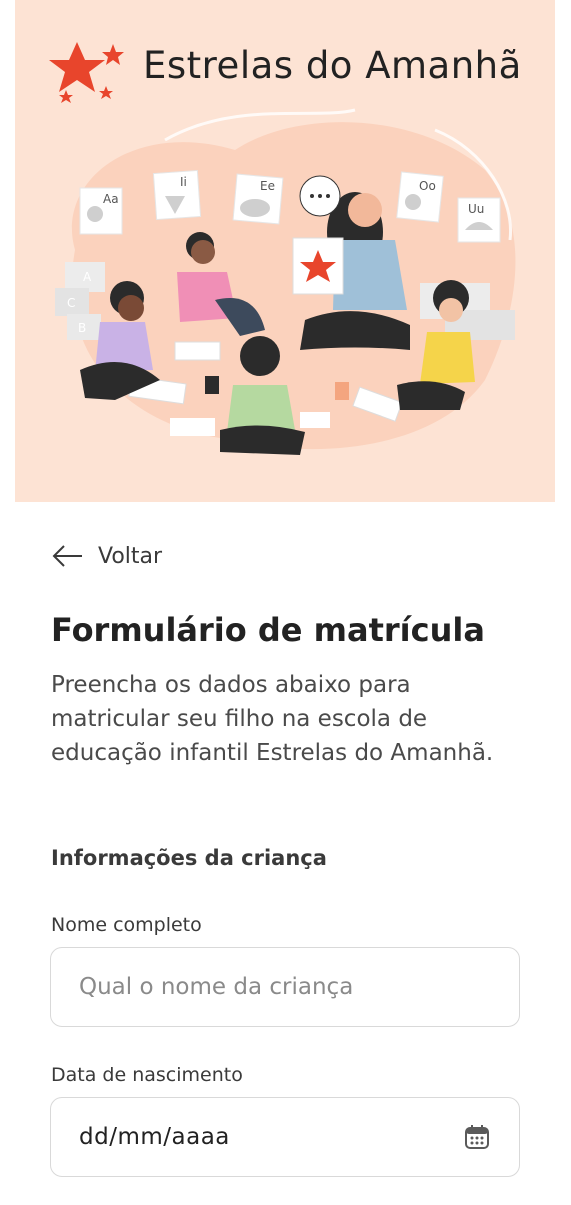 This screenshot has width=571, height=1205. What do you see at coordinates (82, 328) in the screenshot?
I see `svg-text: B` at bounding box center [82, 328].